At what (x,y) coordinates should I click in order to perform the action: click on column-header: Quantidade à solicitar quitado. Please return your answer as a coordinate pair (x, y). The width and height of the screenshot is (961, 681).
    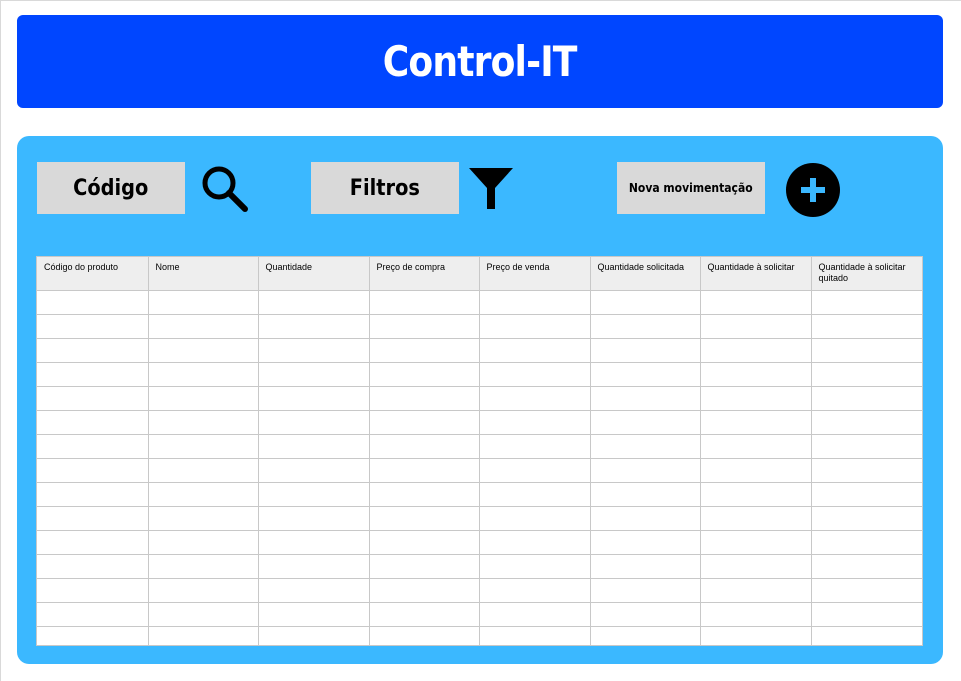
    Looking at the image, I should click on (866, 274).